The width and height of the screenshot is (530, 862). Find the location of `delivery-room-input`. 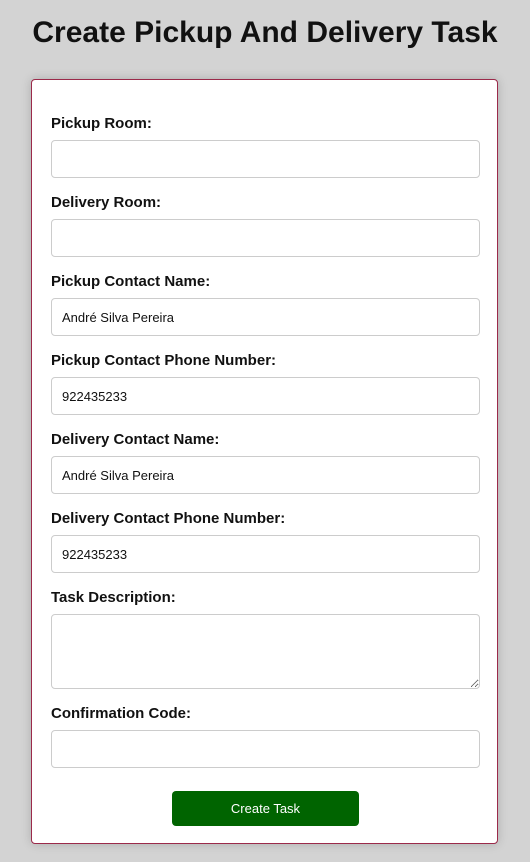

delivery-room-input is located at coordinates (265, 238).